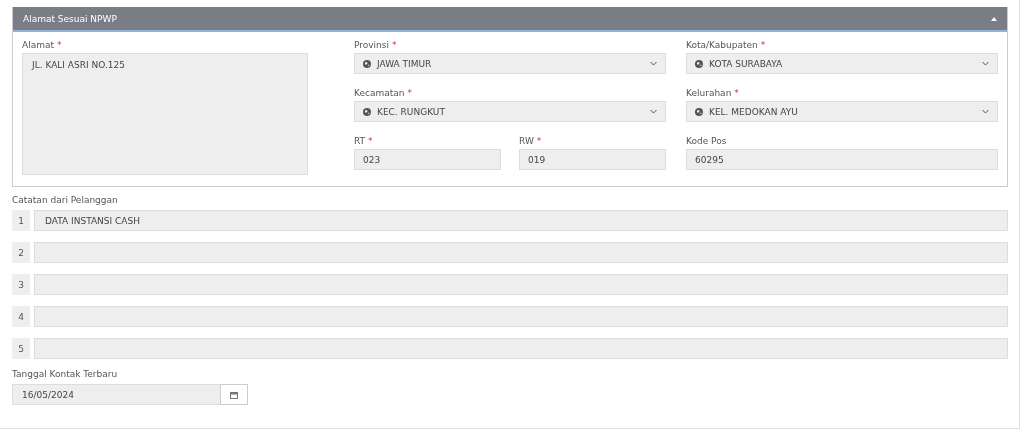 This screenshot has width=1024, height=445. What do you see at coordinates (521, 220) in the screenshot?
I see `note-input: DATA INSTANSI CASH` at bounding box center [521, 220].